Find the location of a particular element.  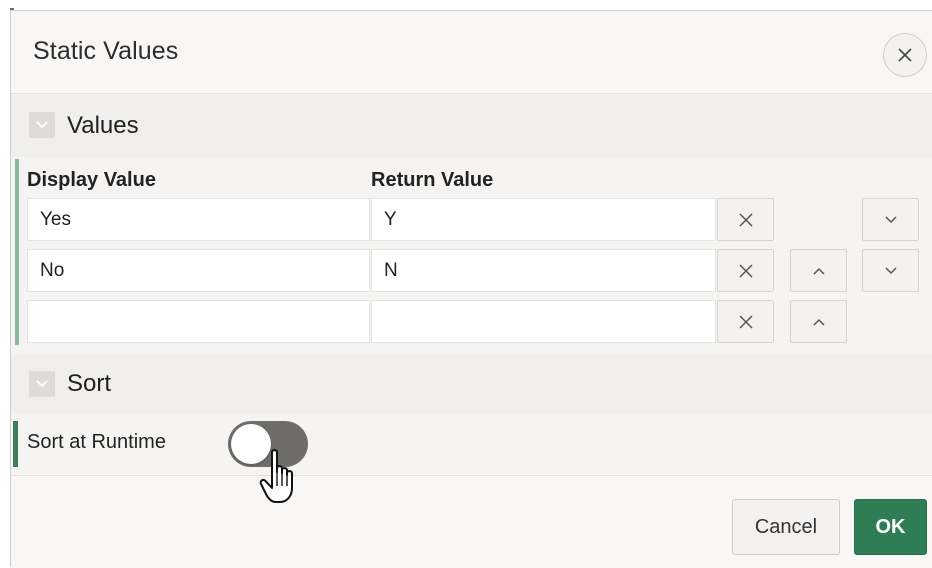

sort-at-runtime-toggle is located at coordinates (268, 444).